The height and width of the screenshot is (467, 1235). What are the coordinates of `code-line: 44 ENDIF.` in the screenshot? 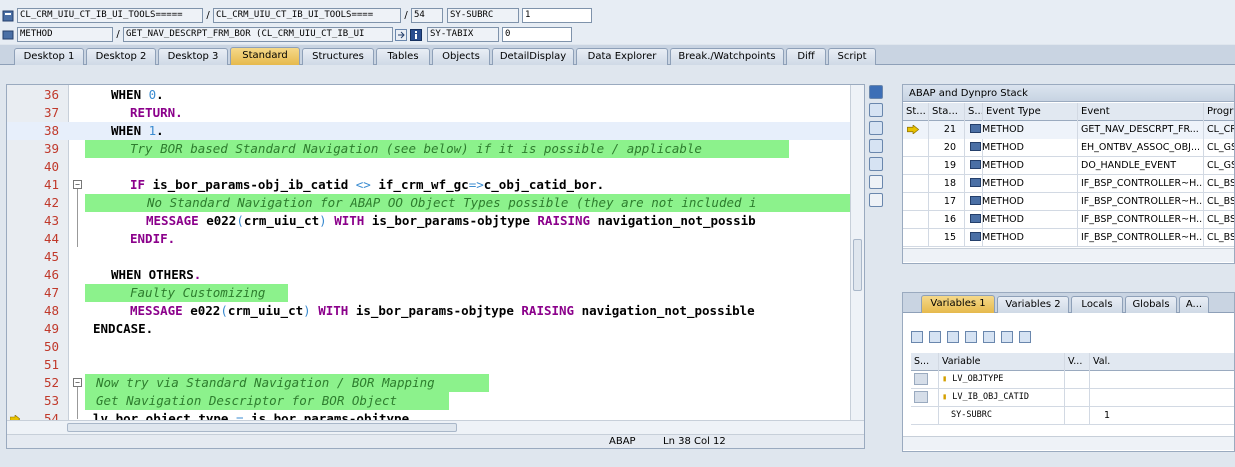 It's located at (435, 239).